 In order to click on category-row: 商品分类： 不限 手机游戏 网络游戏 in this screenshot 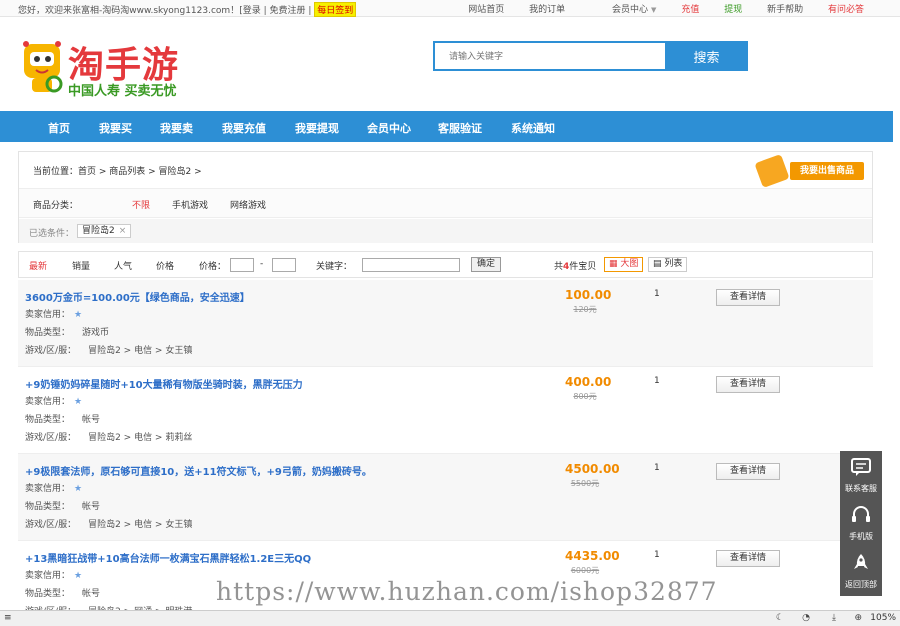, I will do `click(445, 203)`.